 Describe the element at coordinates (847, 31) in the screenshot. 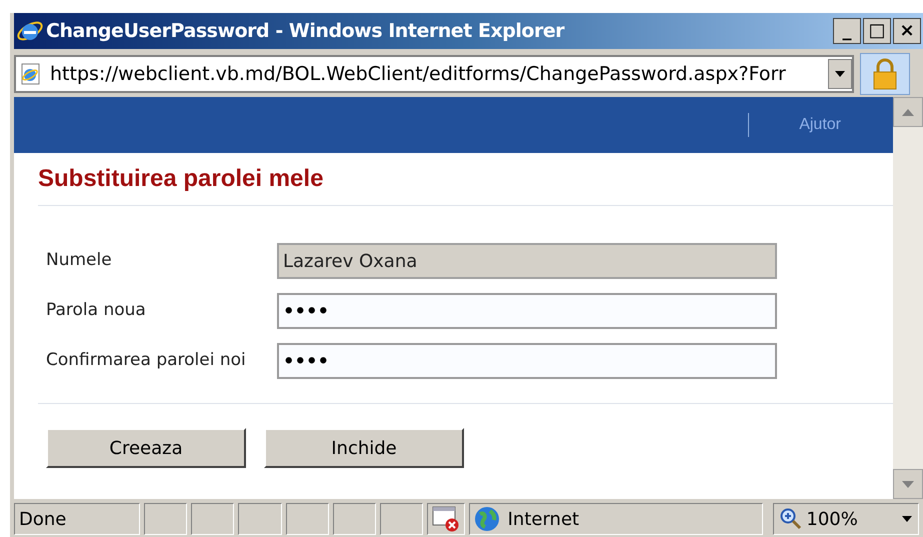

I see `minimize-button: _` at that location.